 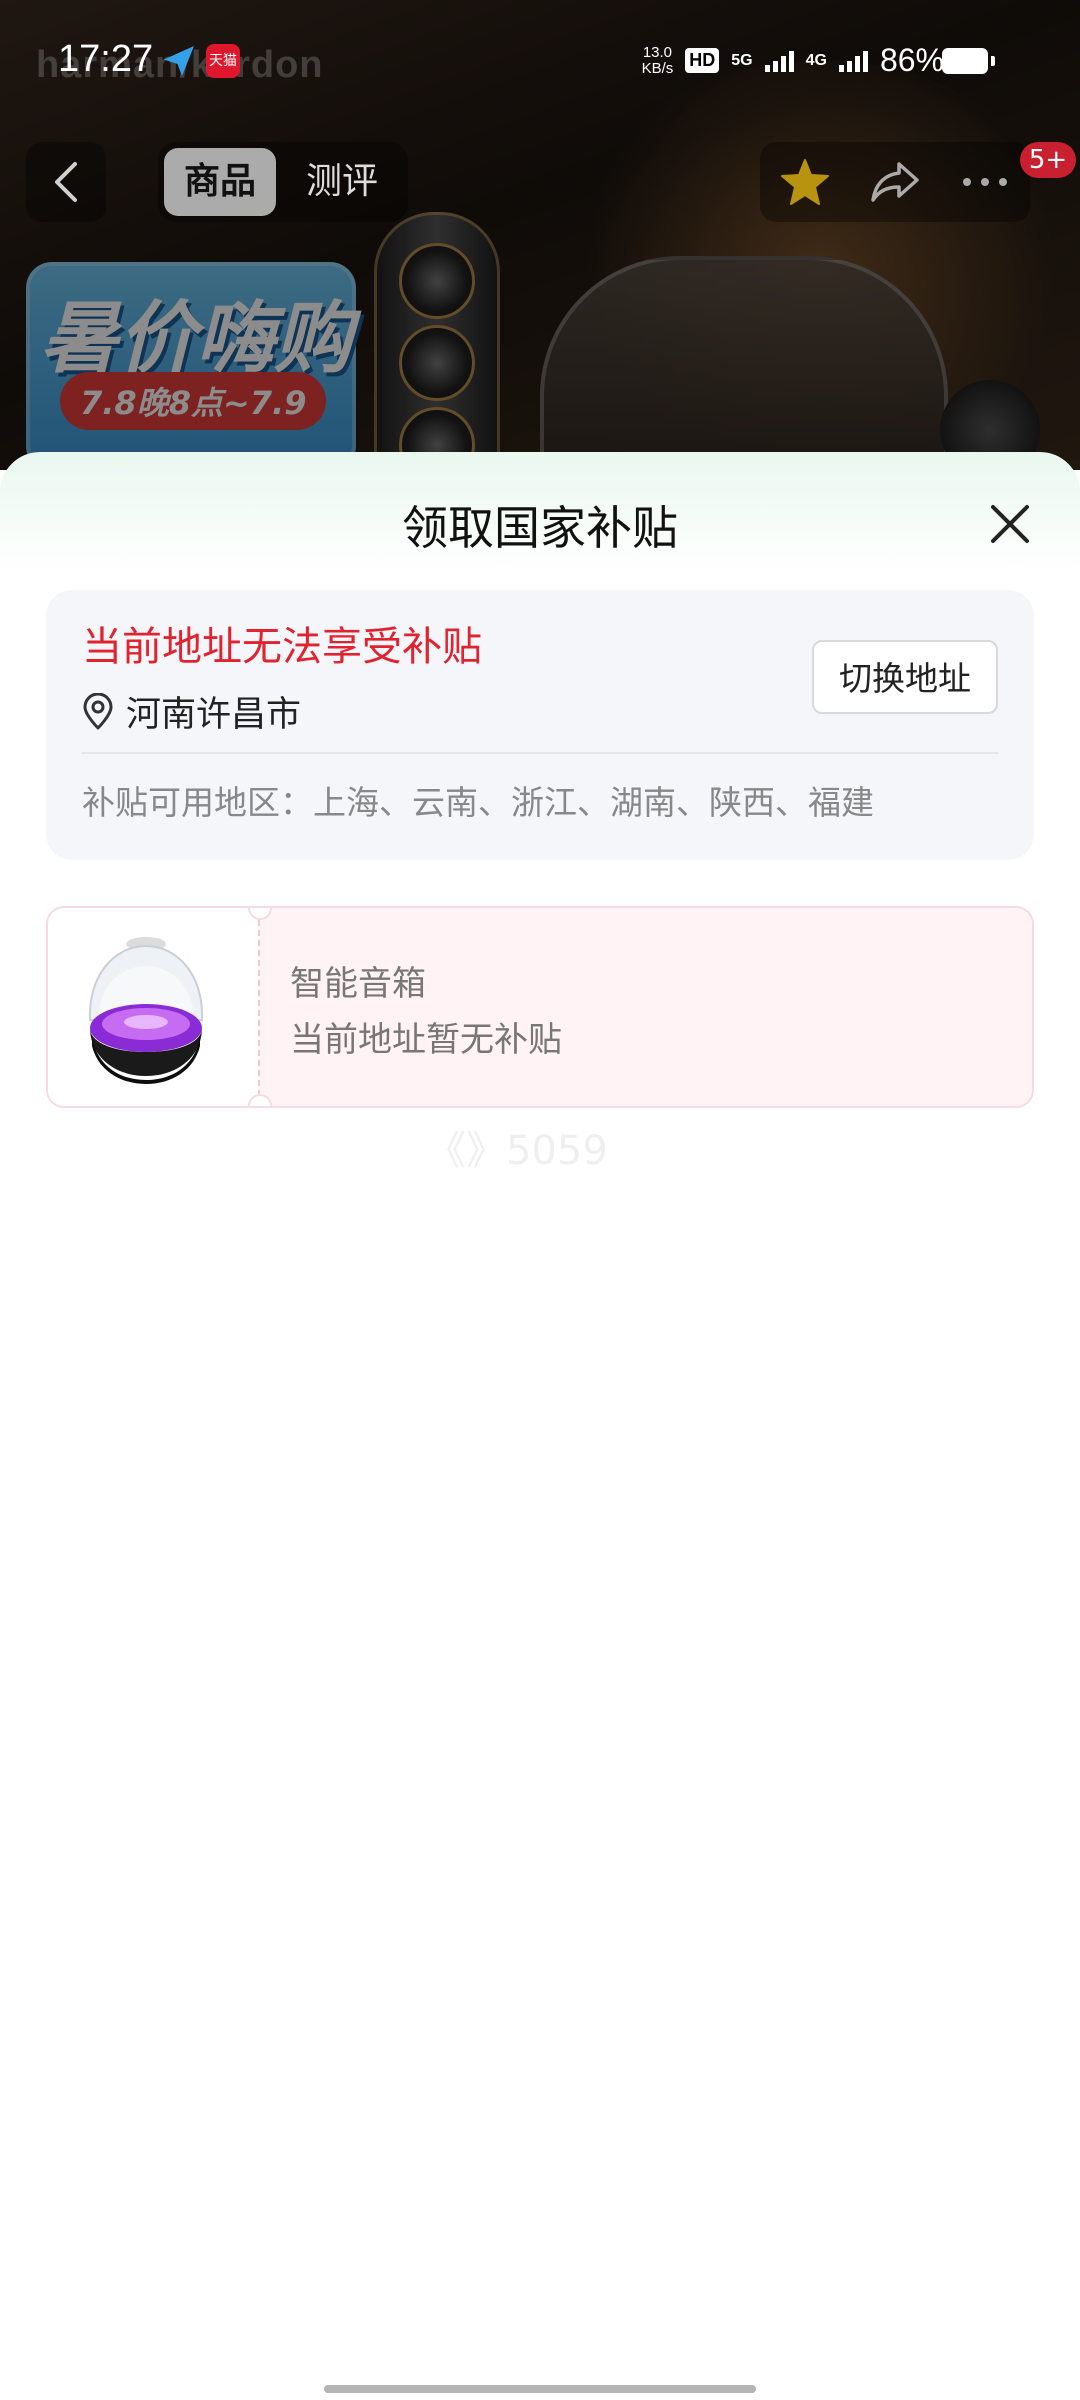 I want to click on chevron-left-icon, so click(x=66, y=182).